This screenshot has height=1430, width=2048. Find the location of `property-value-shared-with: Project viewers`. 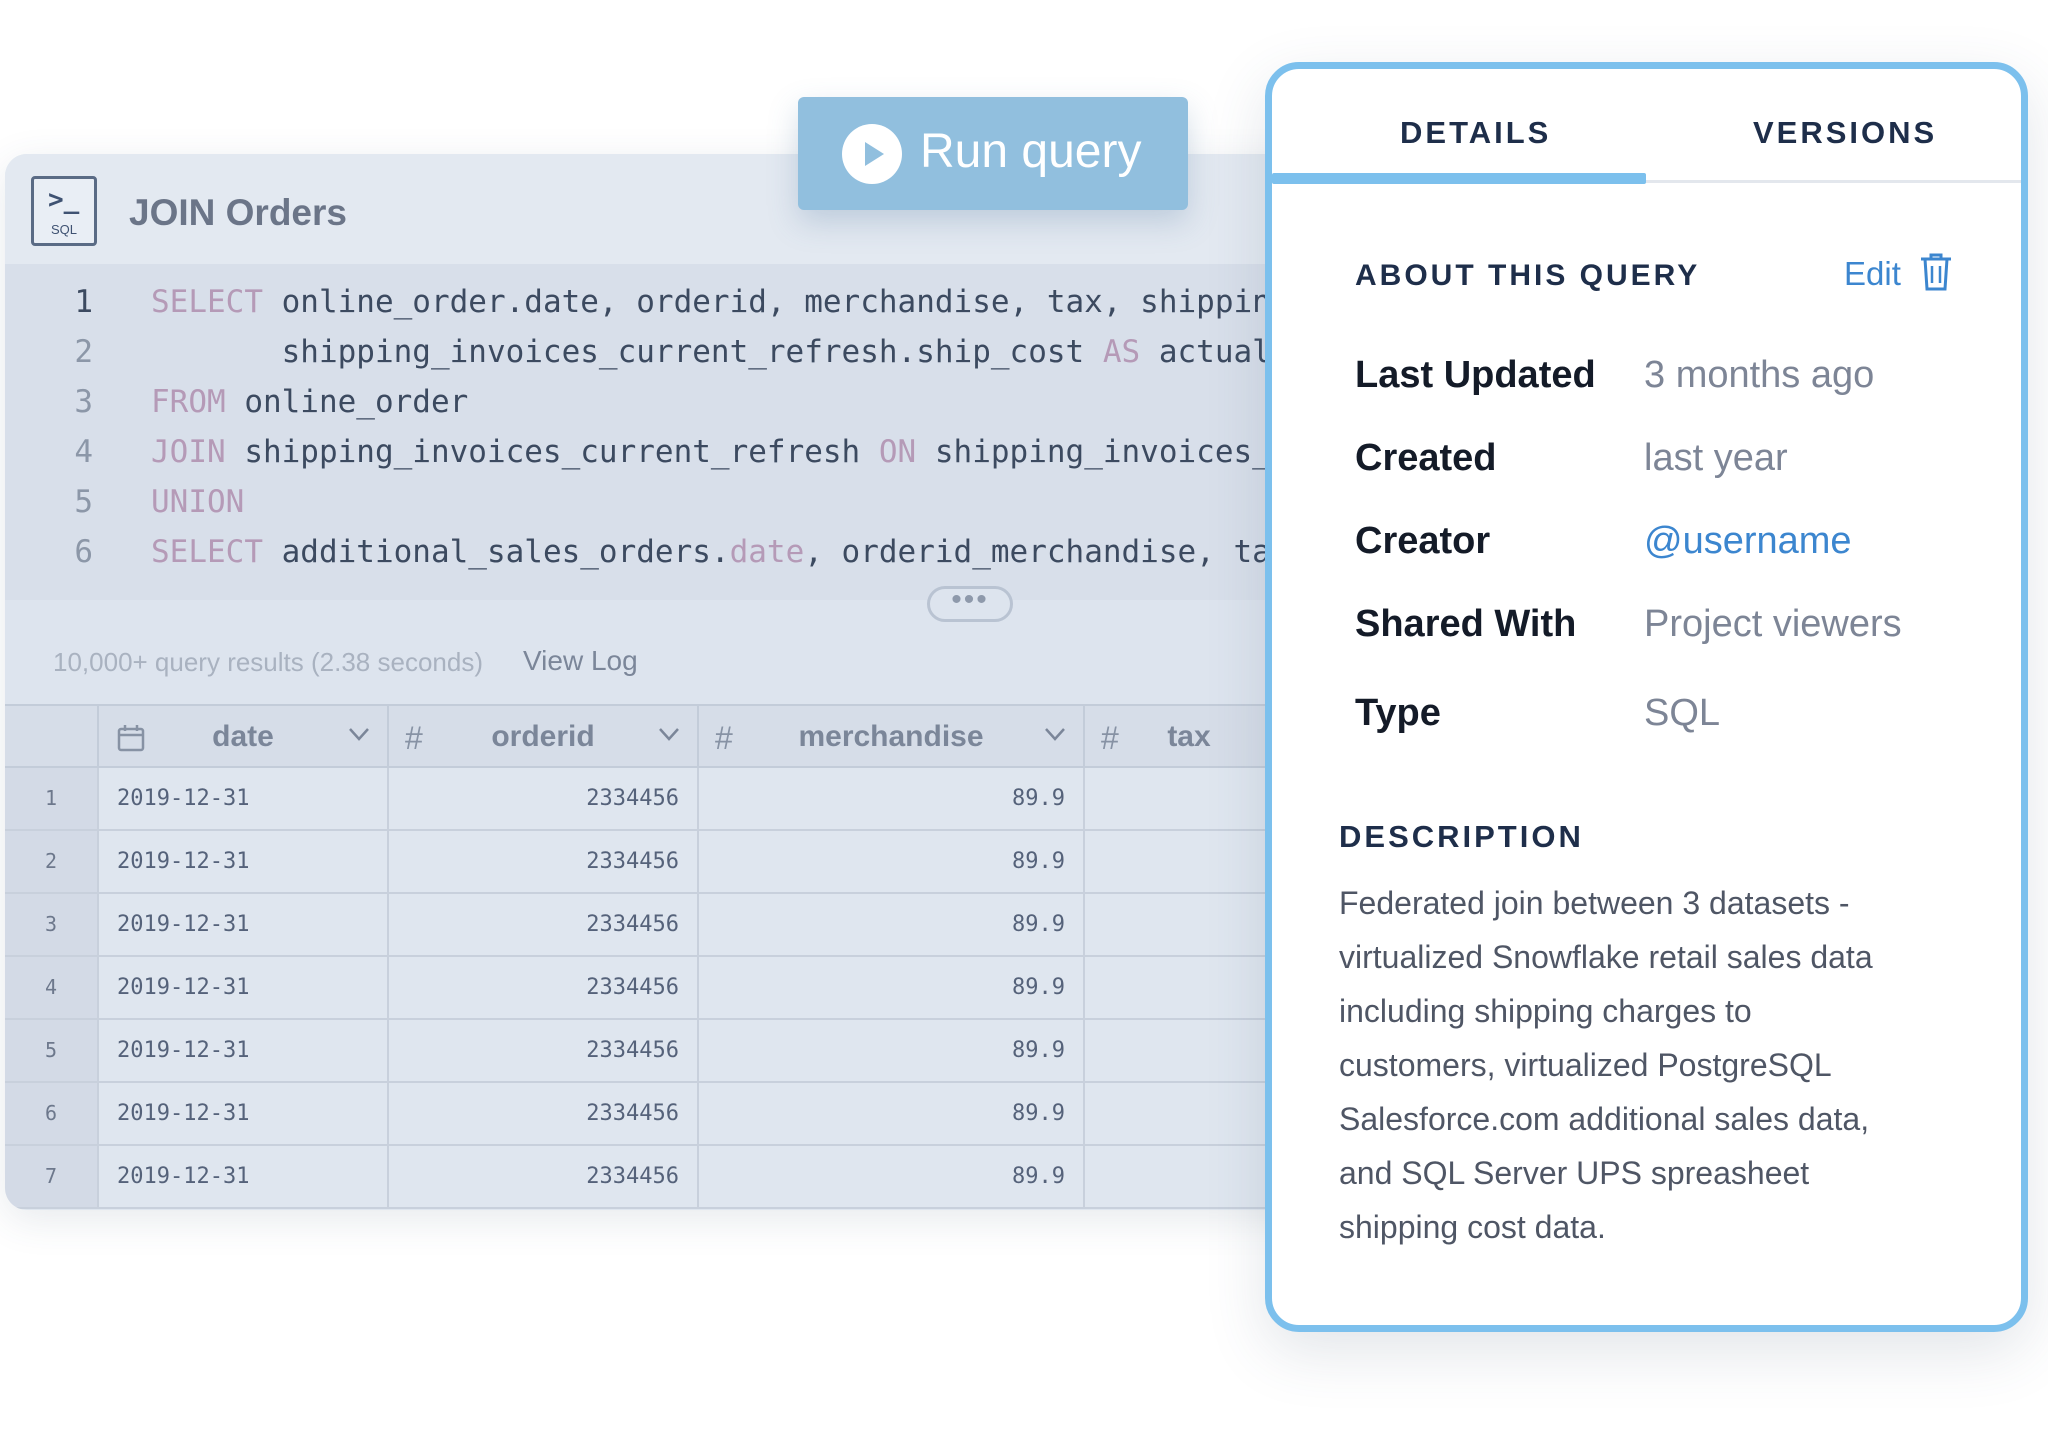

property-value-shared-with: Project viewers is located at coordinates (1773, 624).